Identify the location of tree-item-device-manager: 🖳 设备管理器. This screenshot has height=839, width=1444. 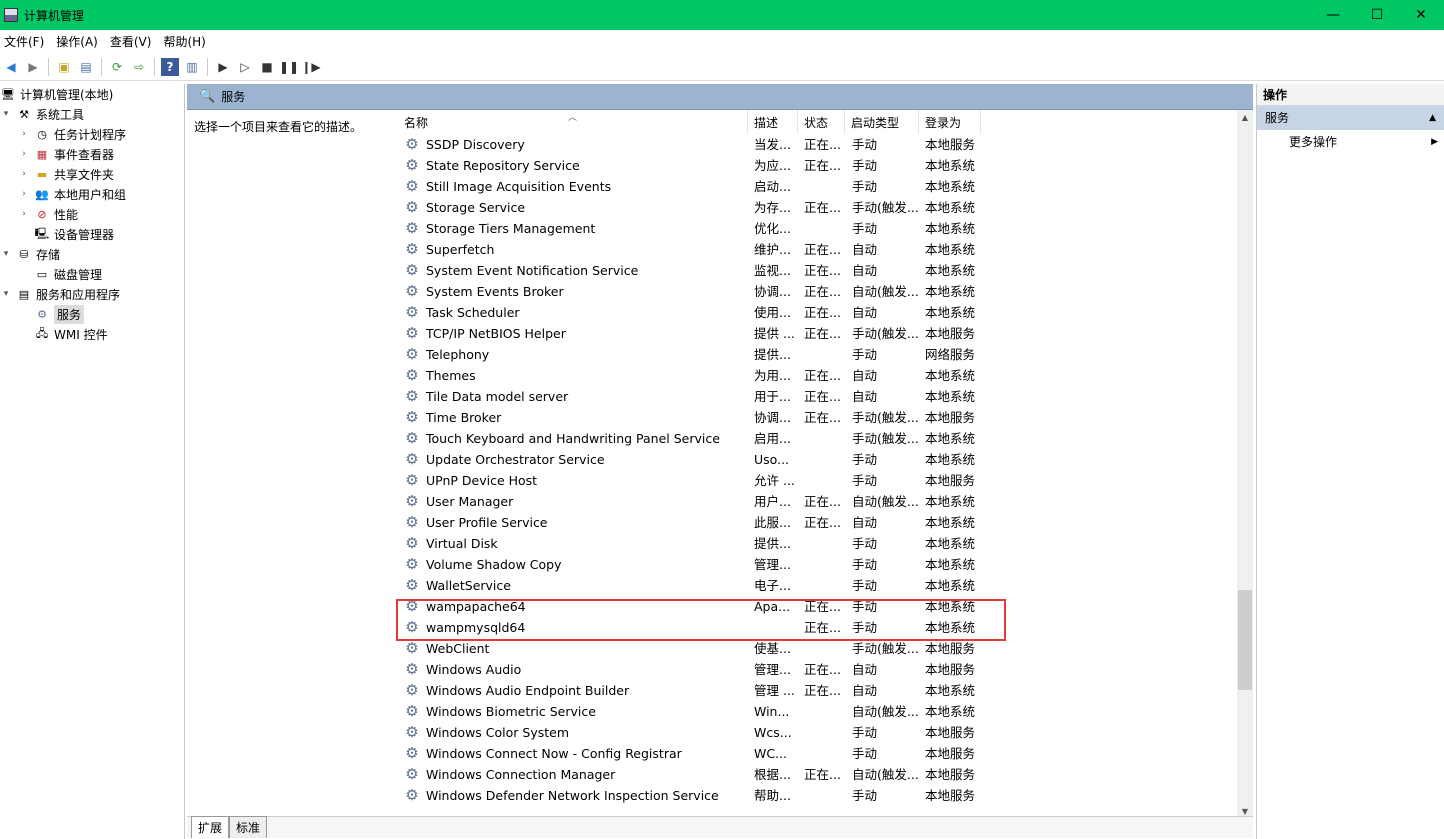
(72, 234).